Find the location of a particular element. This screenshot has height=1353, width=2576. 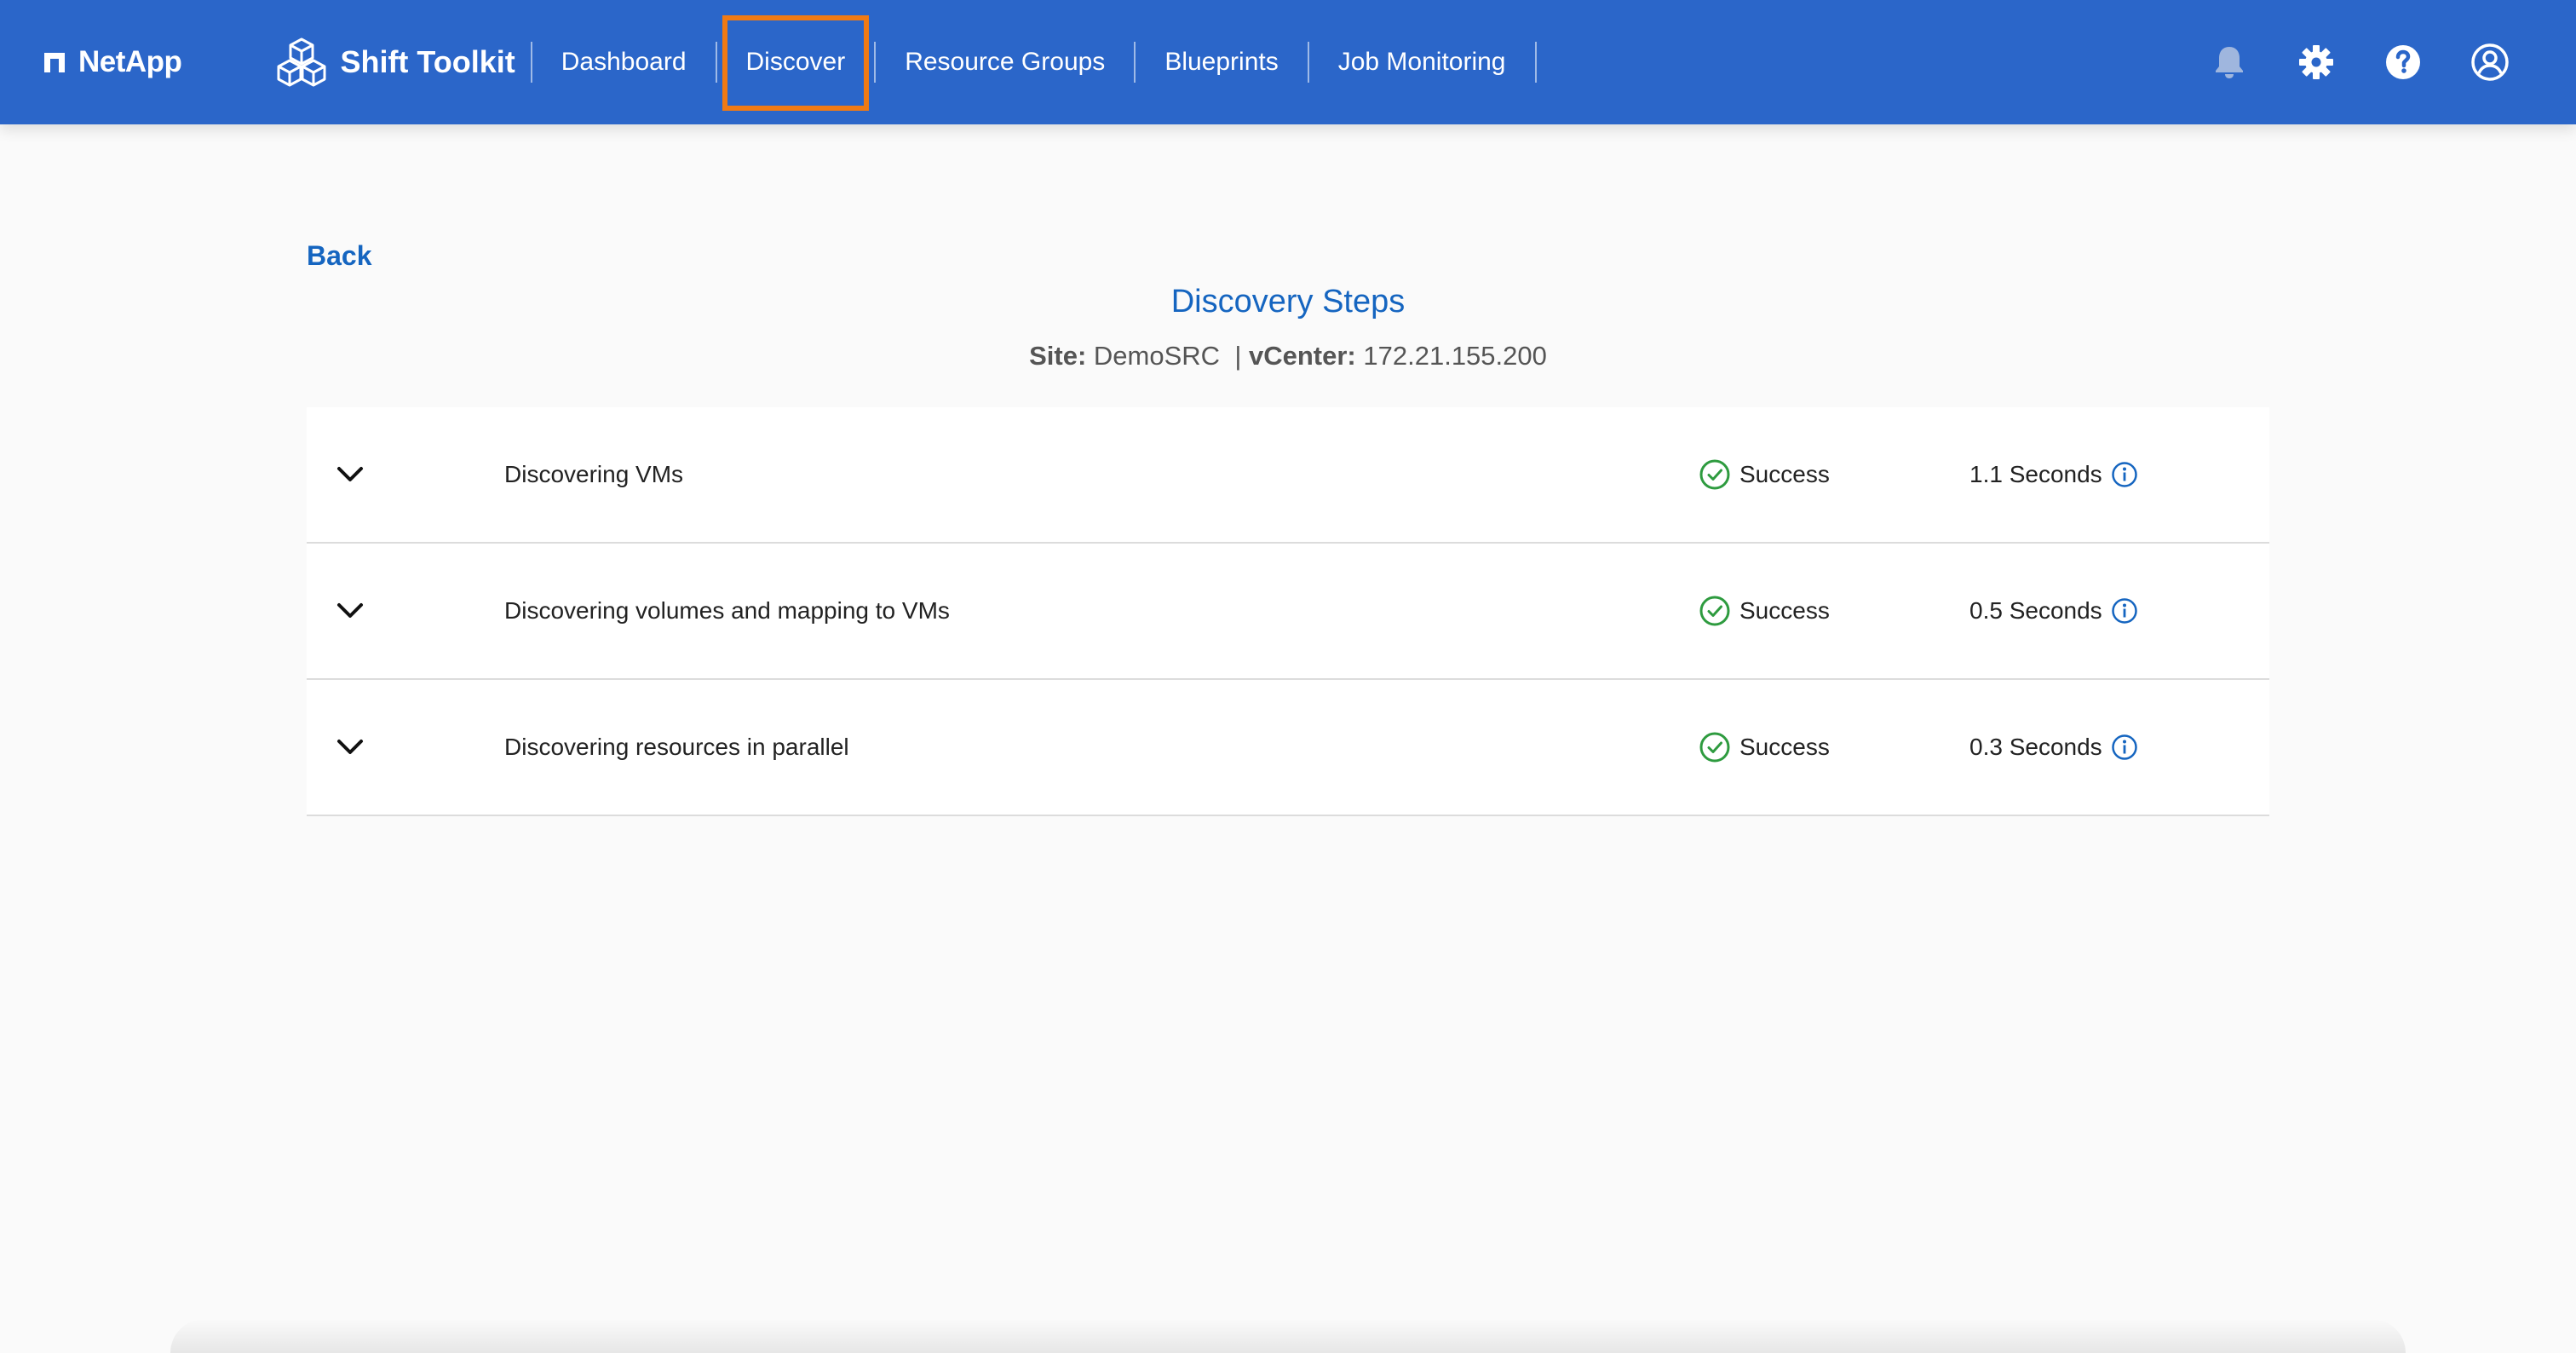

step-duration: 0.5 Seconds is located at coordinates (2054, 611).